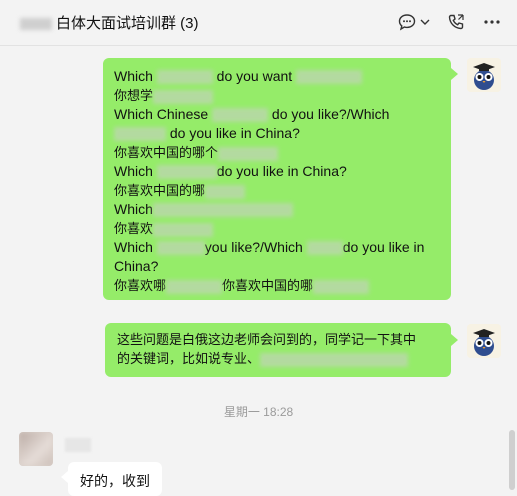 The width and height of the screenshot is (517, 496). Describe the element at coordinates (115, 479) in the screenshot. I see `message-bubble-incoming: 好的，收到` at that location.